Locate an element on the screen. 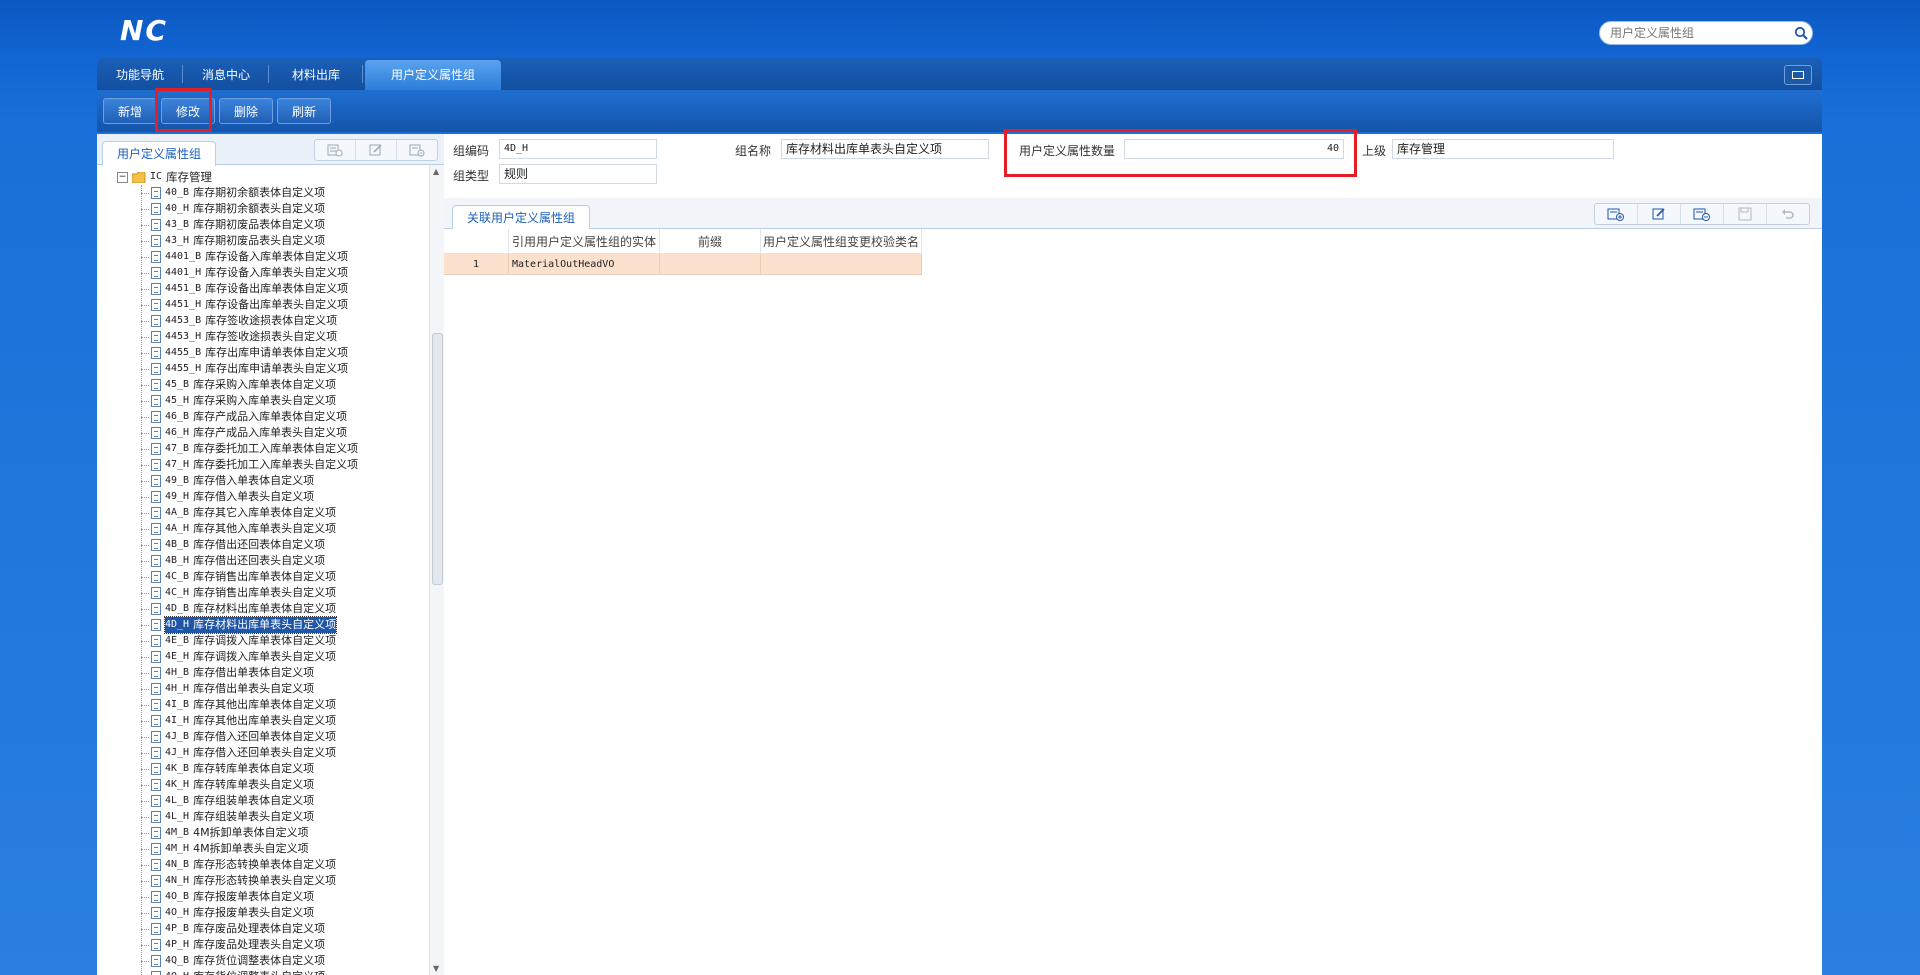 The width and height of the screenshot is (1920, 975). scroll-up-icon: ▲ is located at coordinates (436, 171).